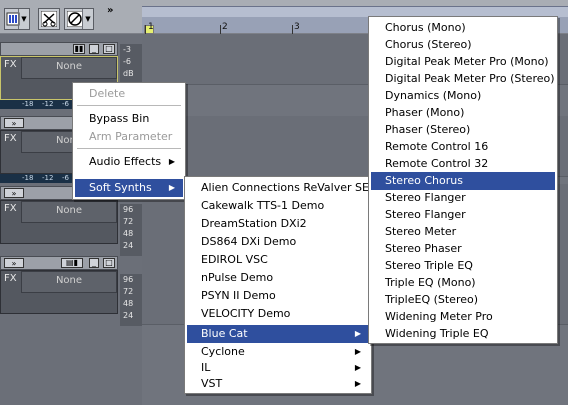 The height and width of the screenshot is (405, 568). What do you see at coordinates (129, 94) in the screenshot?
I see `menu-item-delete: Delete` at bounding box center [129, 94].